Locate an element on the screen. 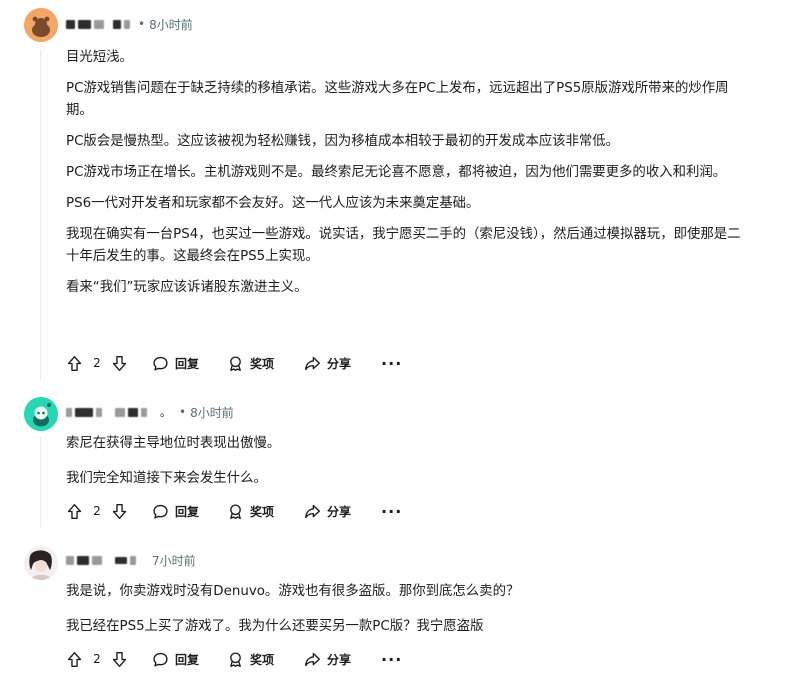  profile-photo-icon is located at coordinates (41, 563).